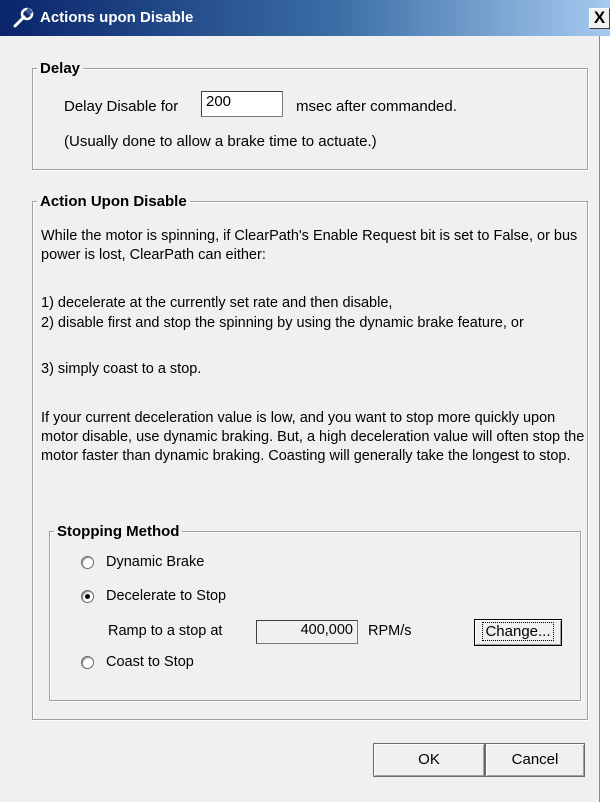  What do you see at coordinates (242, 104) in the screenshot?
I see `delay-input: 200` at bounding box center [242, 104].